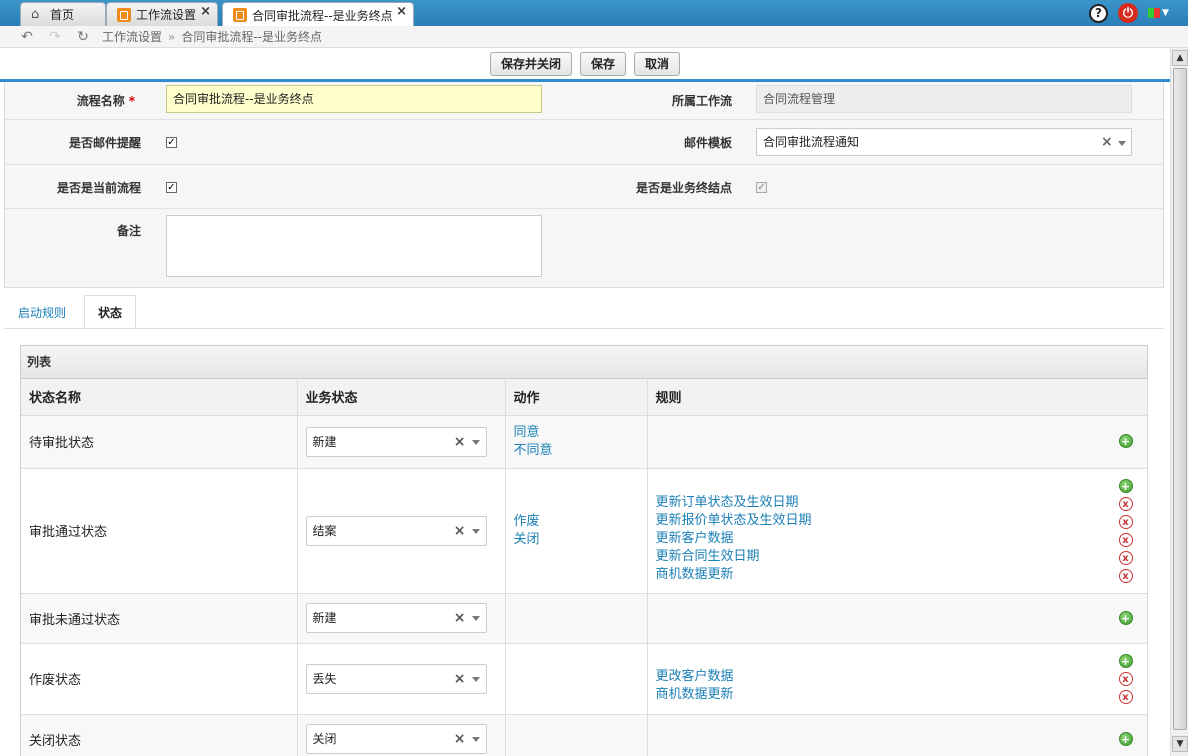 The image size is (1188, 756). Describe the element at coordinates (354, 99) in the screenshot. I see `flow-name-input: 合同审批流程--是业务终点` at that location.